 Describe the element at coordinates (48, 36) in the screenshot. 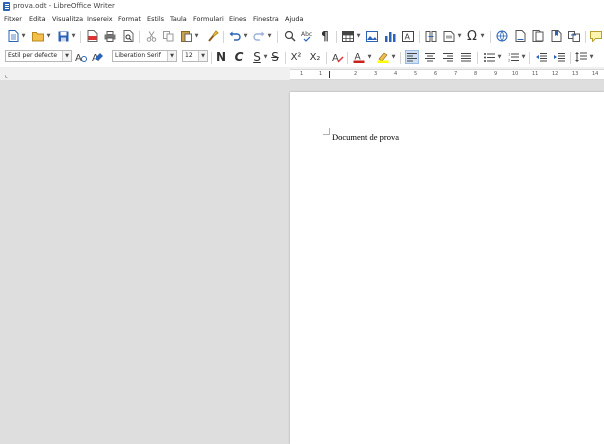

I see `open-dropdown-chevron-icon: ▼` at that location.